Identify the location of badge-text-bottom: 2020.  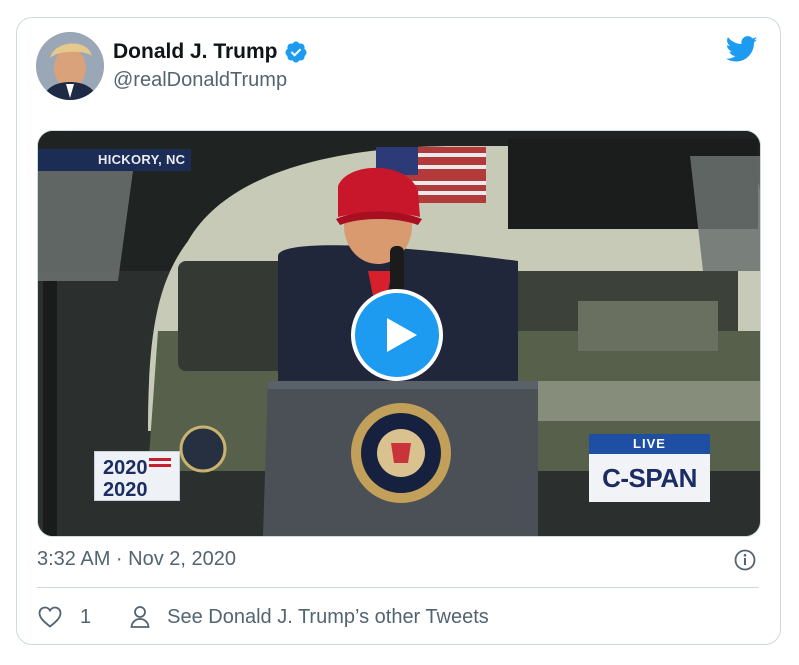
(125, 489).